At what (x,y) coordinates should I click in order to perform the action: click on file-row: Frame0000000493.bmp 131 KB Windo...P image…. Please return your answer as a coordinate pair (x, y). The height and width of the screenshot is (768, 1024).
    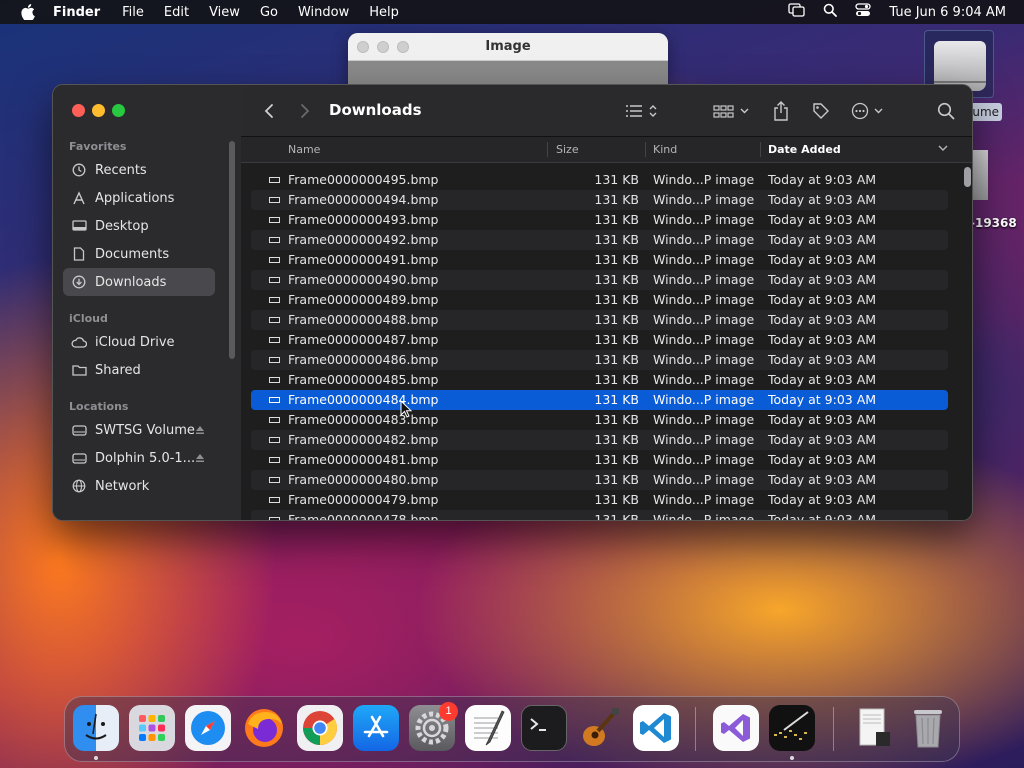
    Looking at the image, I should click on (599, 220).